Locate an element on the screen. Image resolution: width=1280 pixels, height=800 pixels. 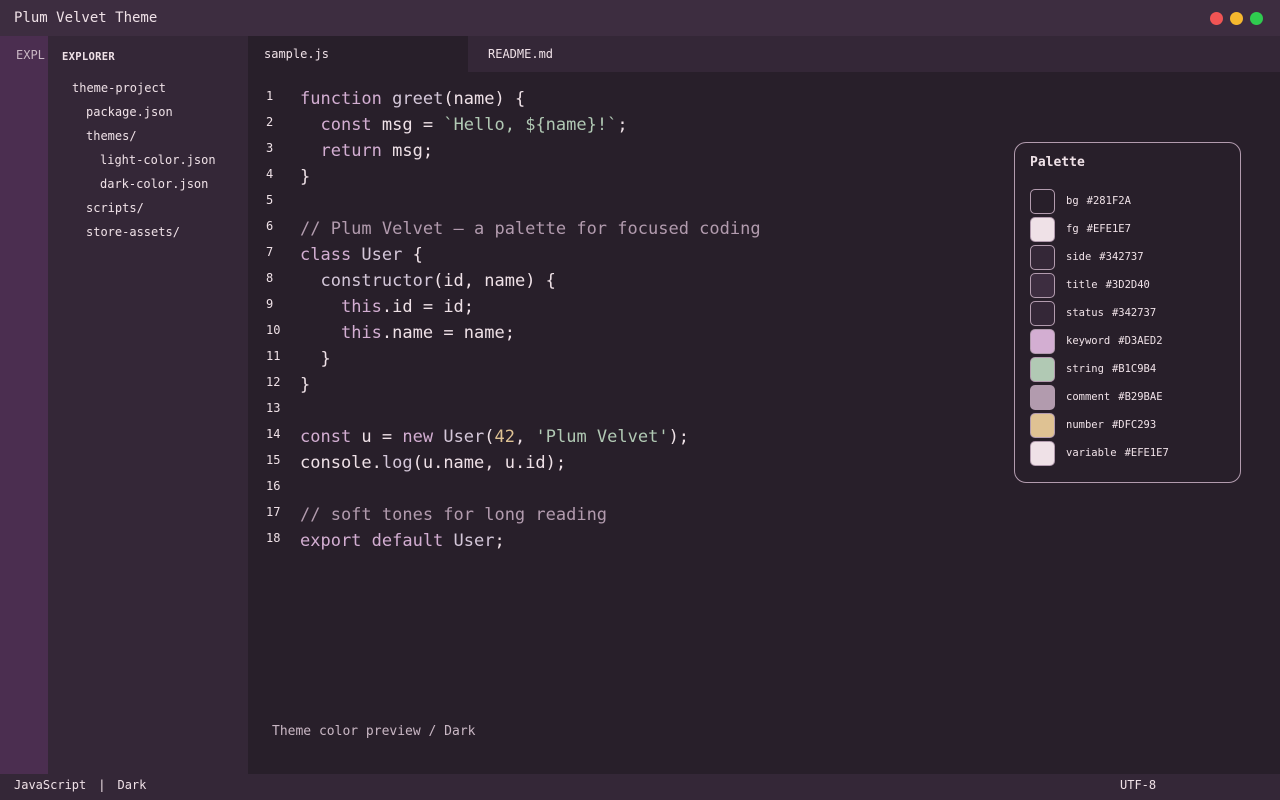
line-number: 6 is located at coordinates (270, 226).